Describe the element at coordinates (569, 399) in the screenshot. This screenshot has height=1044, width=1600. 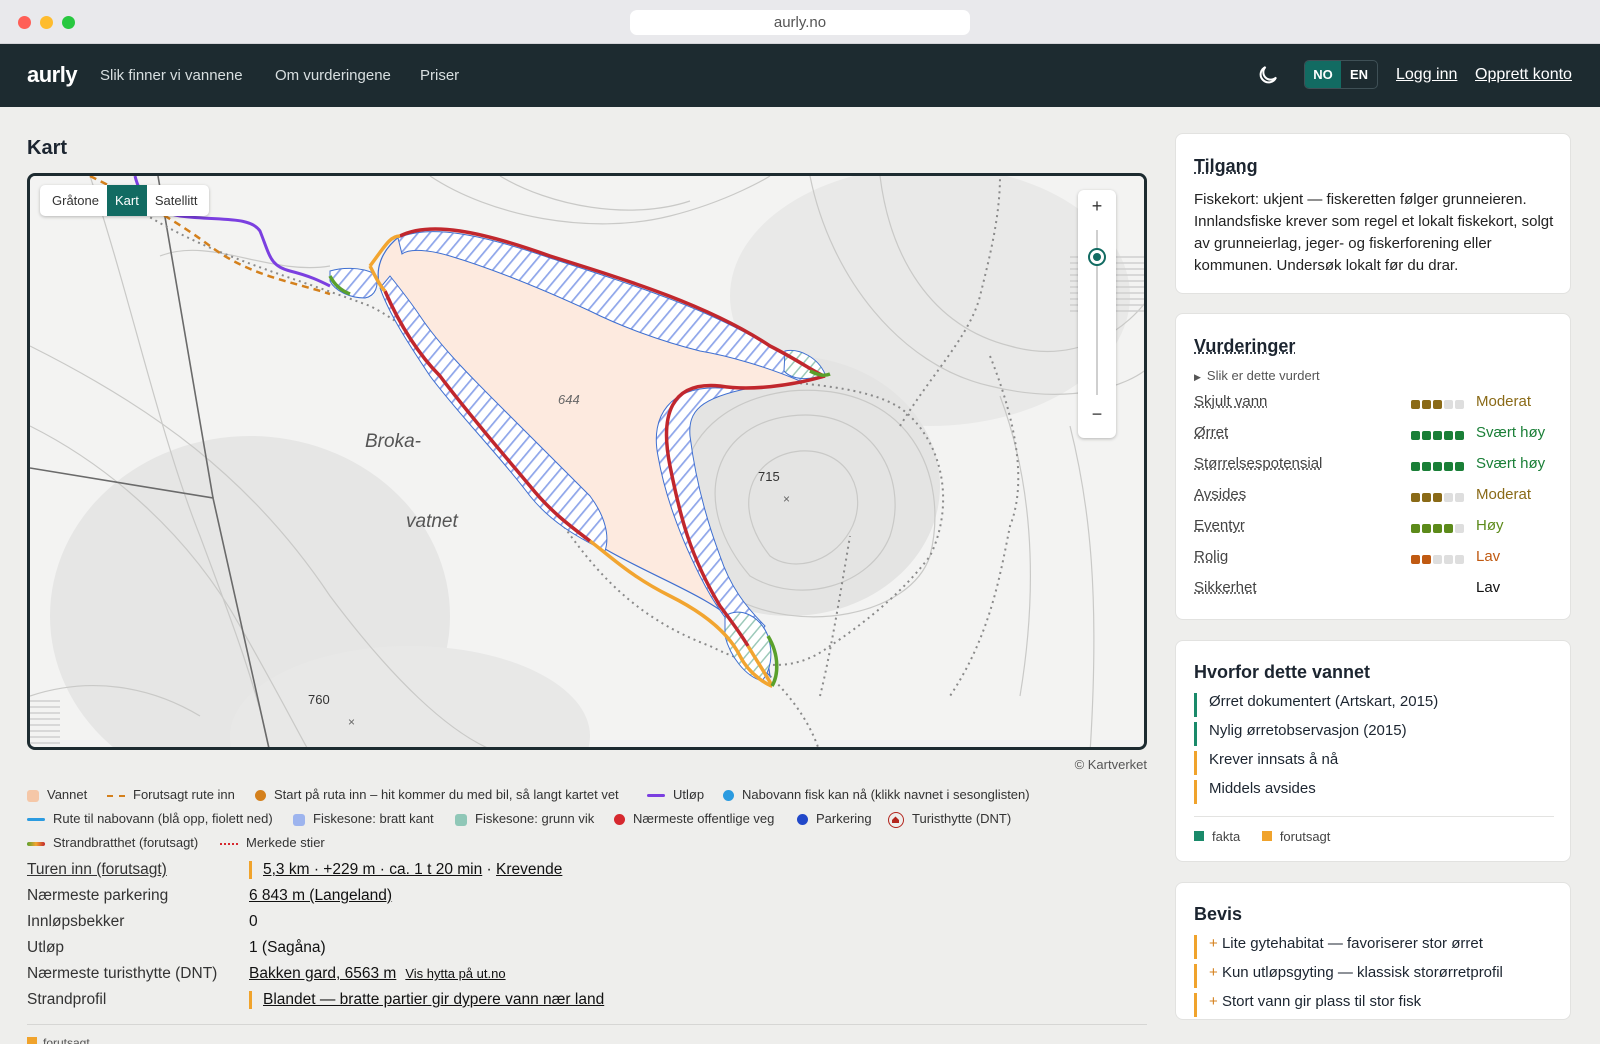
I see `lake-elevation-label: 644` at that location.